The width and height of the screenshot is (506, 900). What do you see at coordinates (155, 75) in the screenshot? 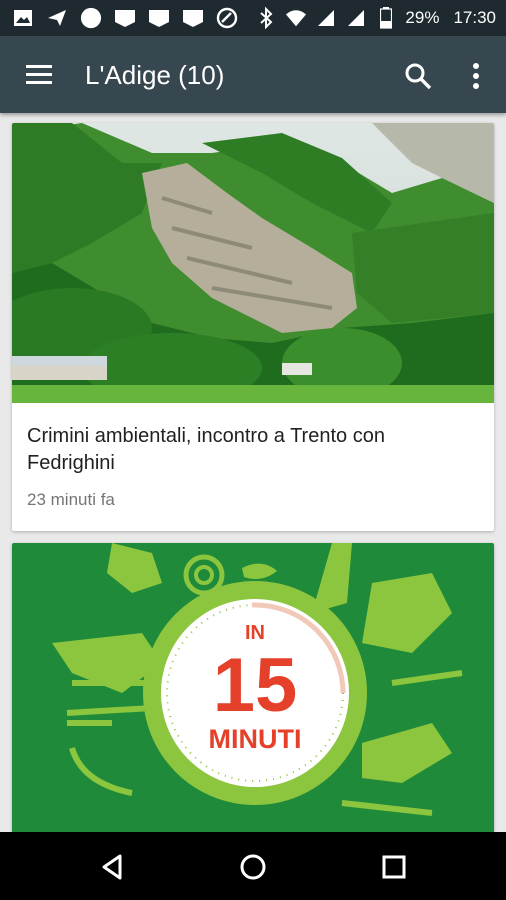
I see `app-title: L'Adige (10)` at bounding box center [155, 75].